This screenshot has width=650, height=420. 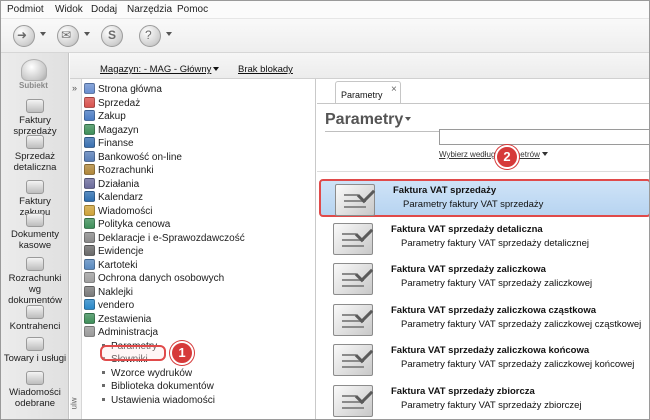 I want to click on tree-item-label: Finanse, so click(x=116, y=143).